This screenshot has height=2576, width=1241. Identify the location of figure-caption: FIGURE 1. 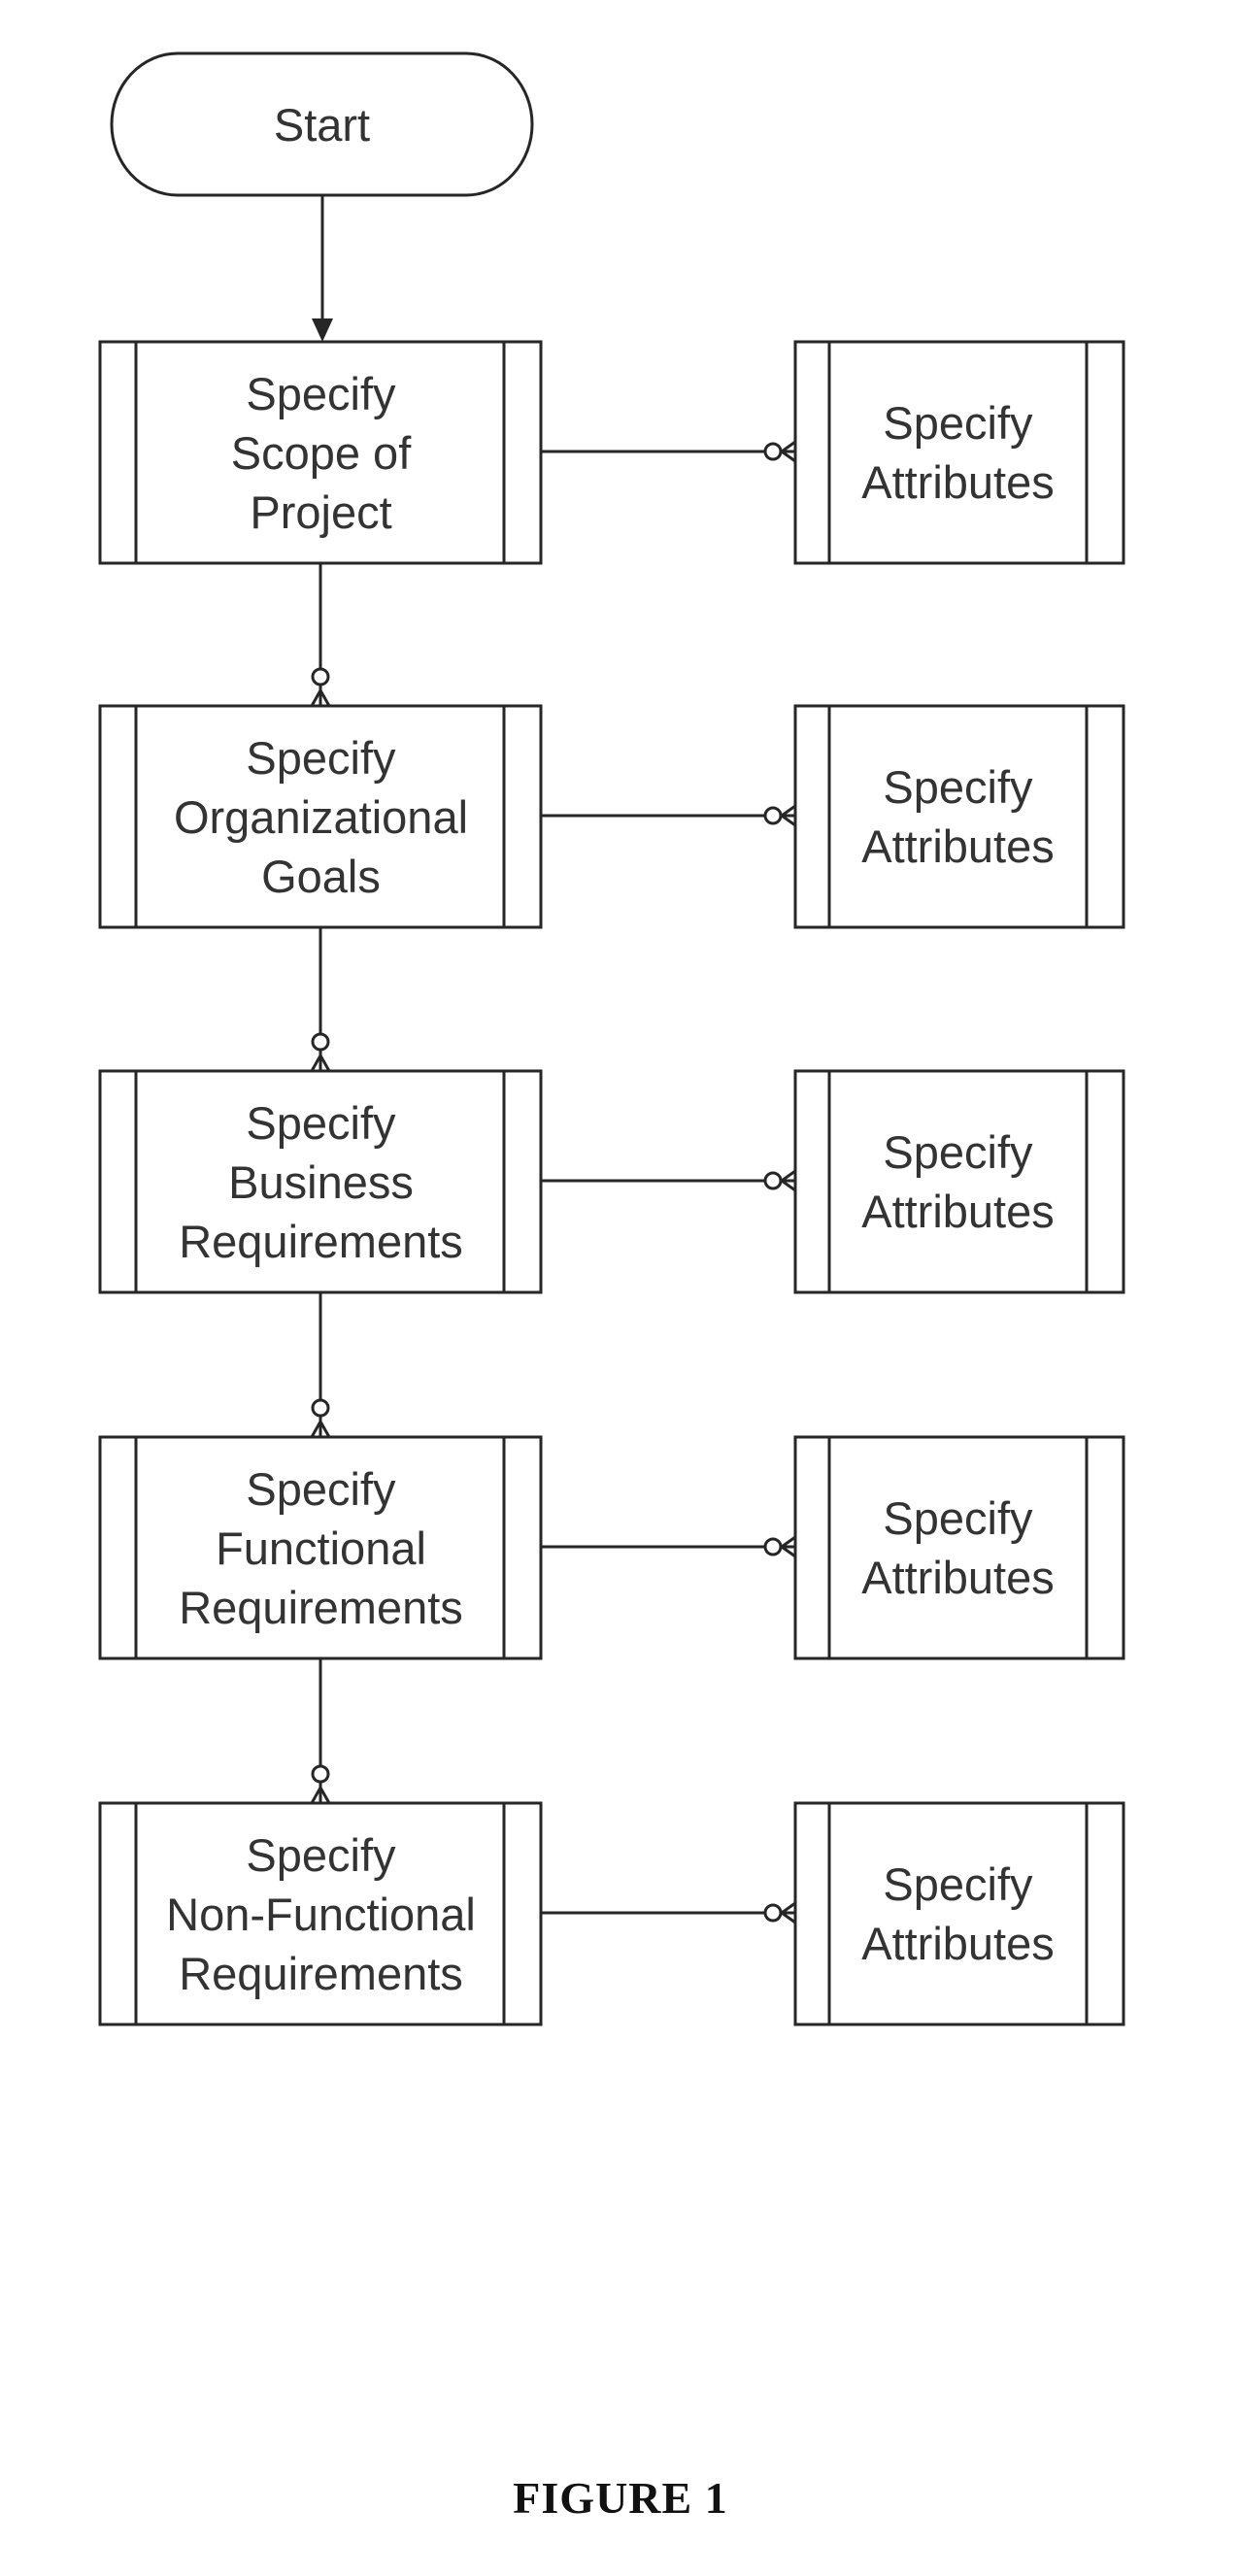
(620, 2498).